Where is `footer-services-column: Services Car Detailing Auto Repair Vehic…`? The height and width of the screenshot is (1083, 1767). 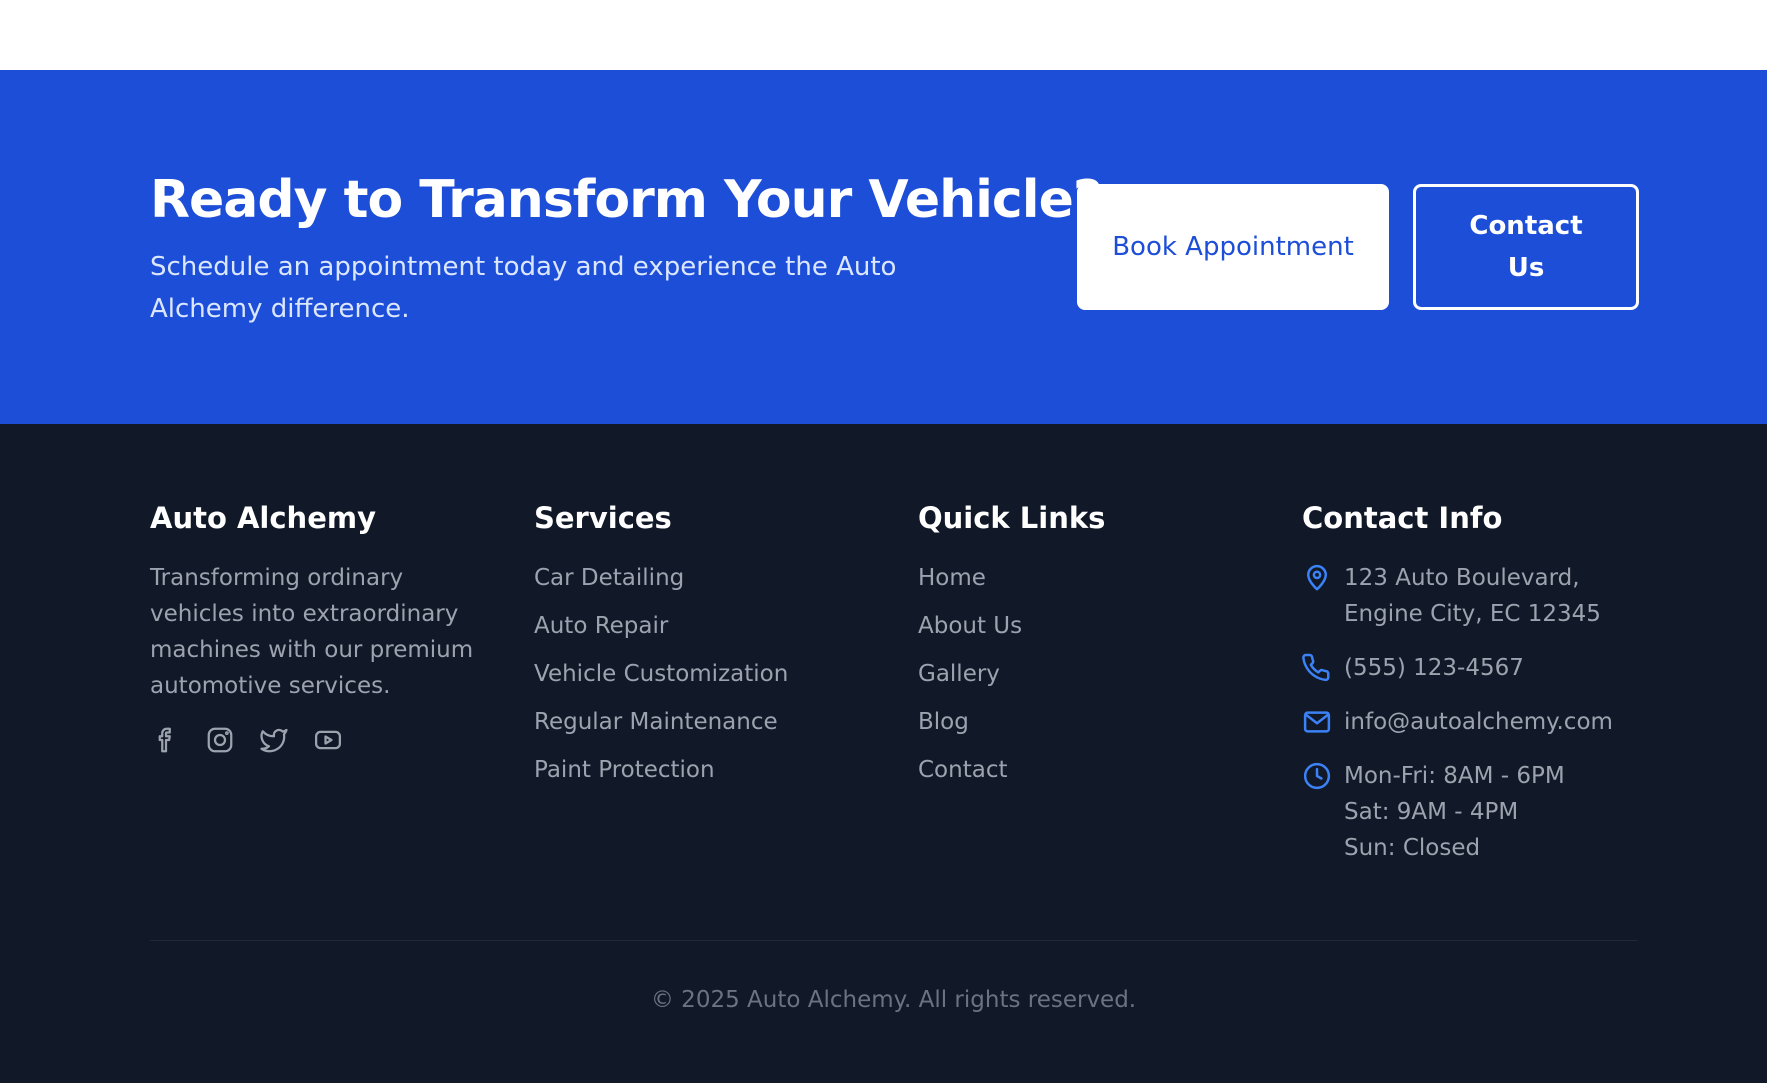 footer-services-column: Services Car Detailing Auto Repair Vehic… is located at coordinates (704, 649).